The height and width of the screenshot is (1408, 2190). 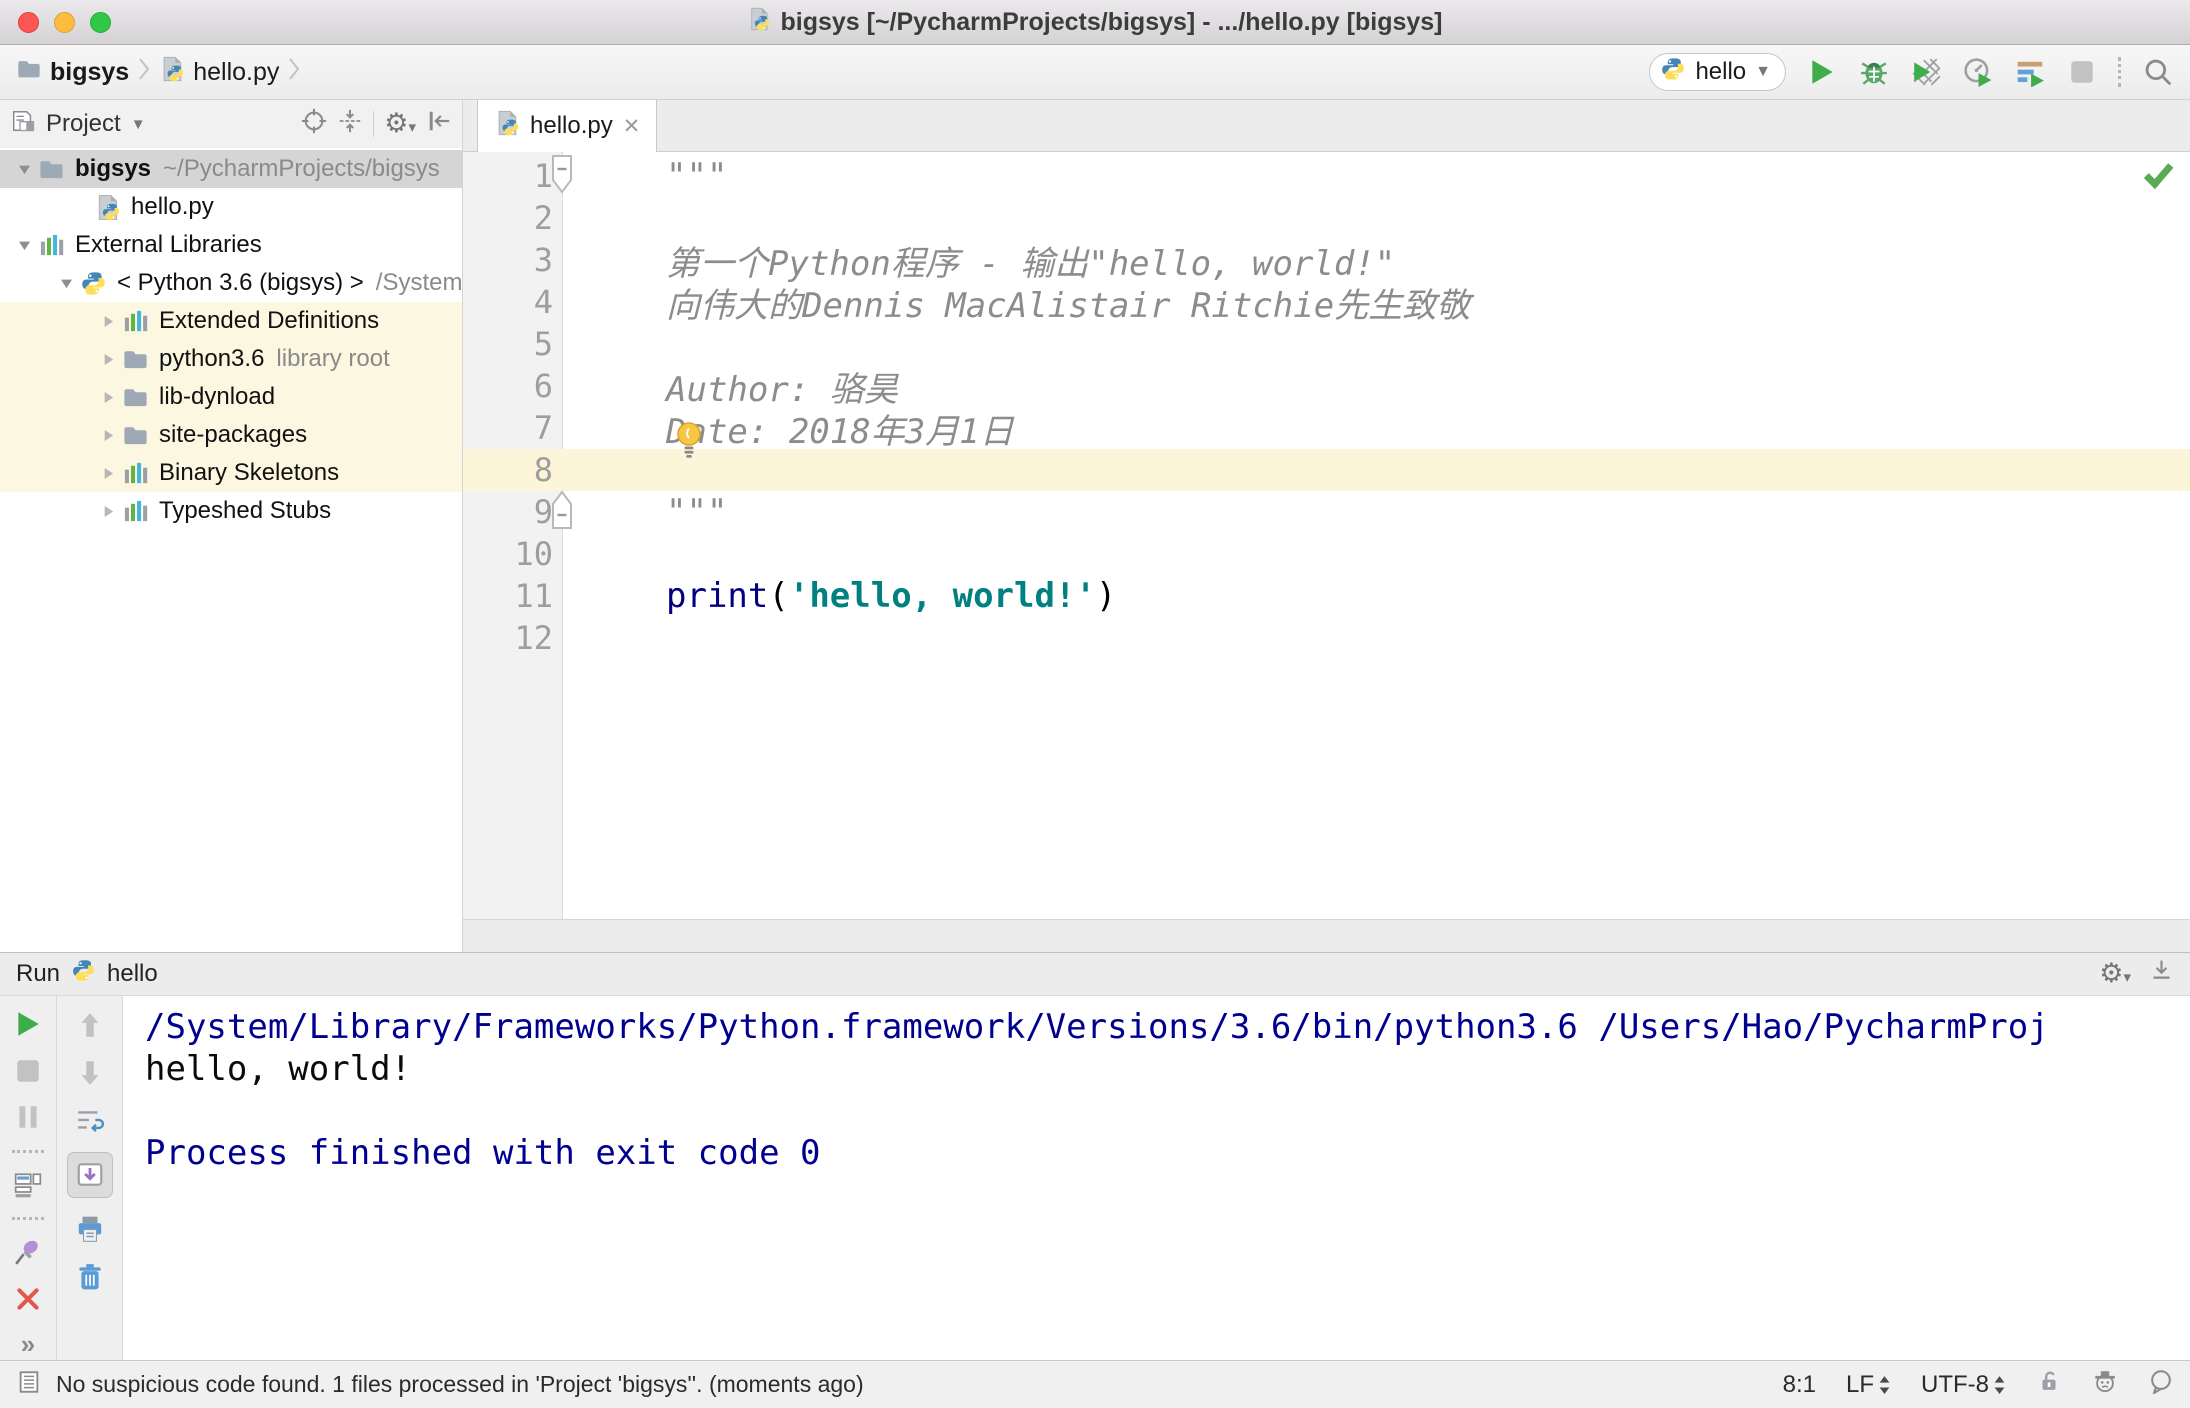 I want to click on tab-hello-py: hello.py ✕, so click(x=567, y=126).